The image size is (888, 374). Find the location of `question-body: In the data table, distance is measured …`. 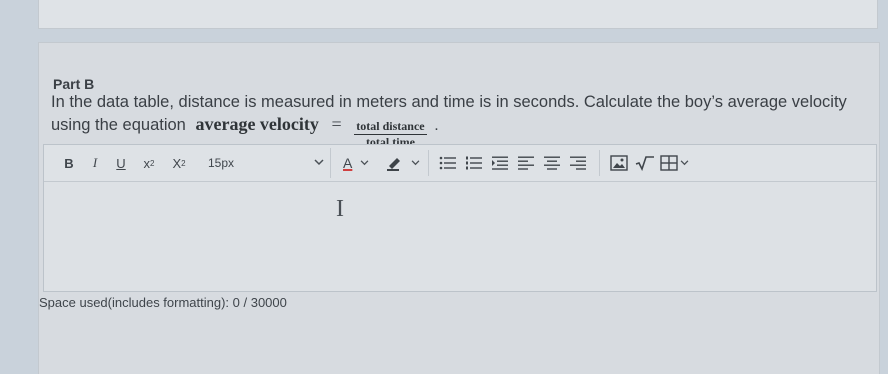

question-body: In the data table, distance is measured … is located at coordinates (449, 113).